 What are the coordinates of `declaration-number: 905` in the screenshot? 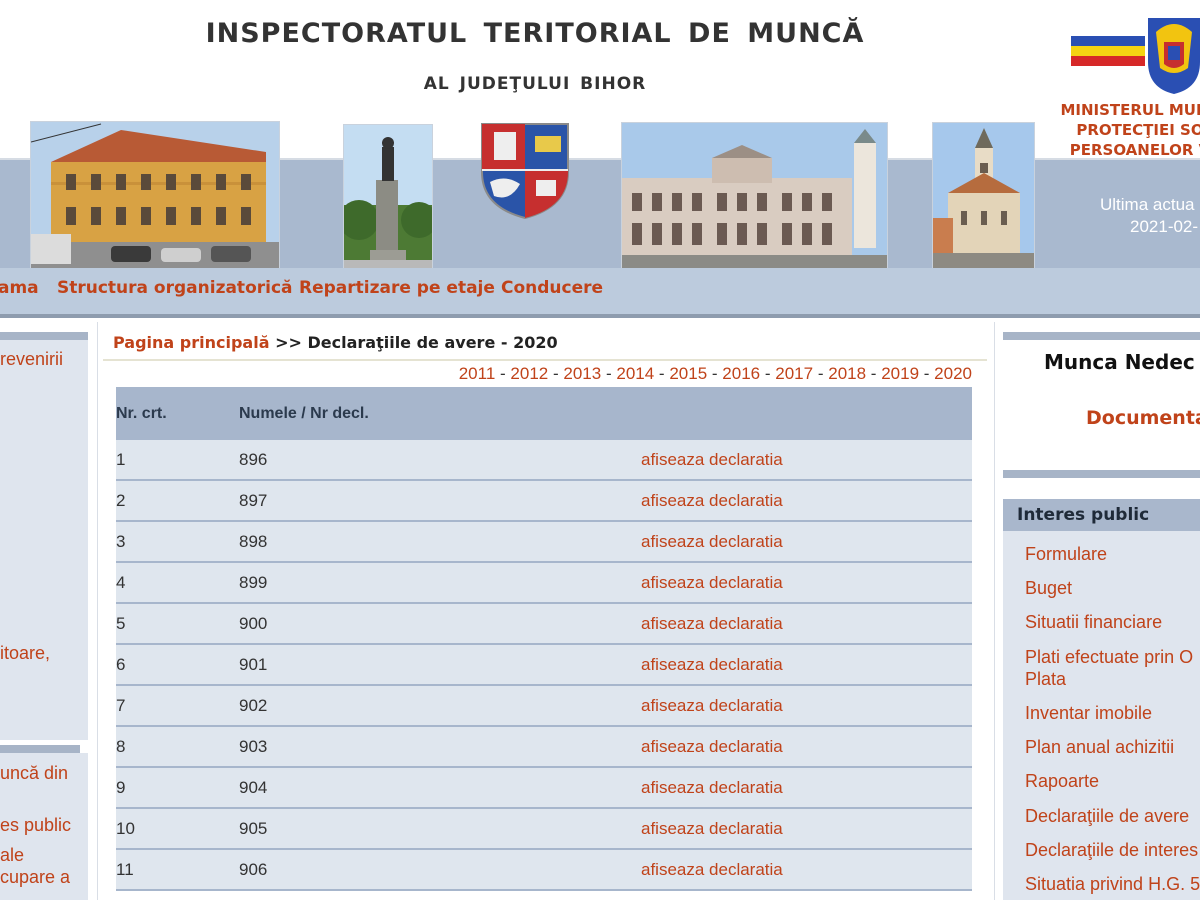 It's located at (440, 829).